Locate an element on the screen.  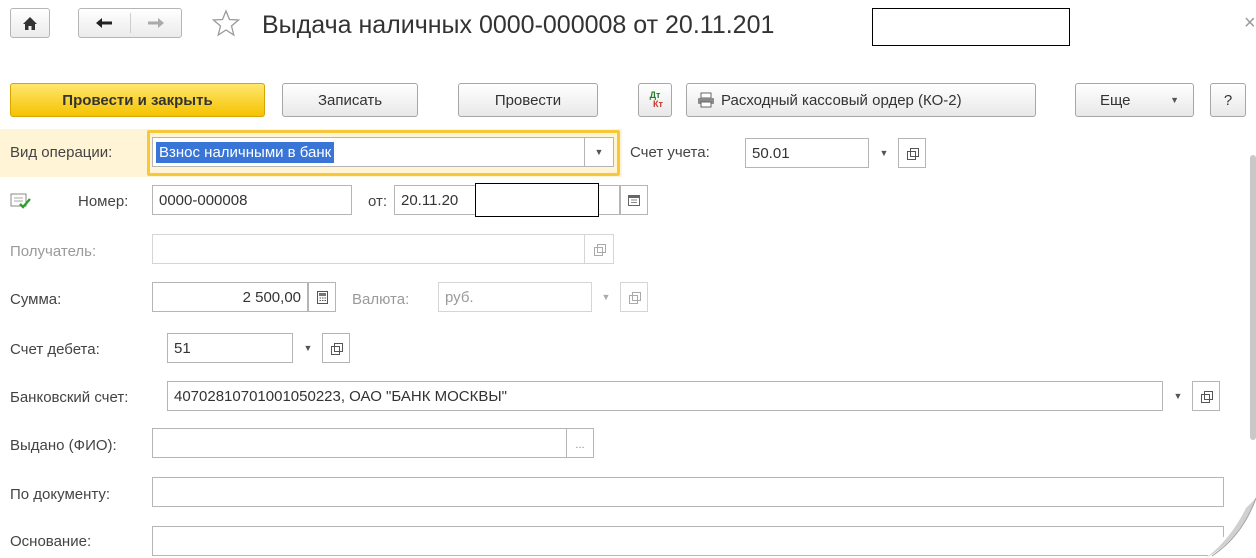
account-label: Счет учета: is located at coordinates (670, 152).